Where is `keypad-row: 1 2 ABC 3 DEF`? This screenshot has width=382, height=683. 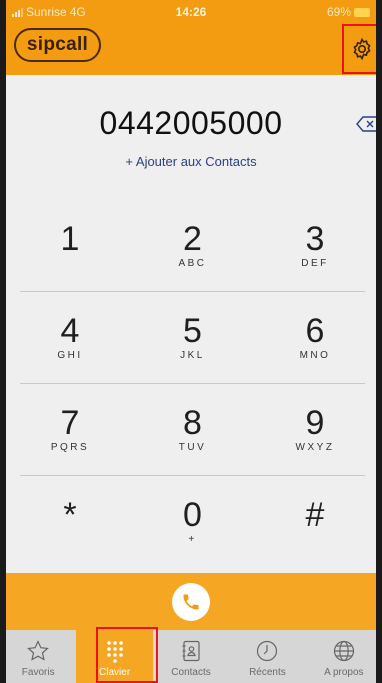 keypad-row: 1 2 ABC 3 DEF is located at coordinates (192, 246).